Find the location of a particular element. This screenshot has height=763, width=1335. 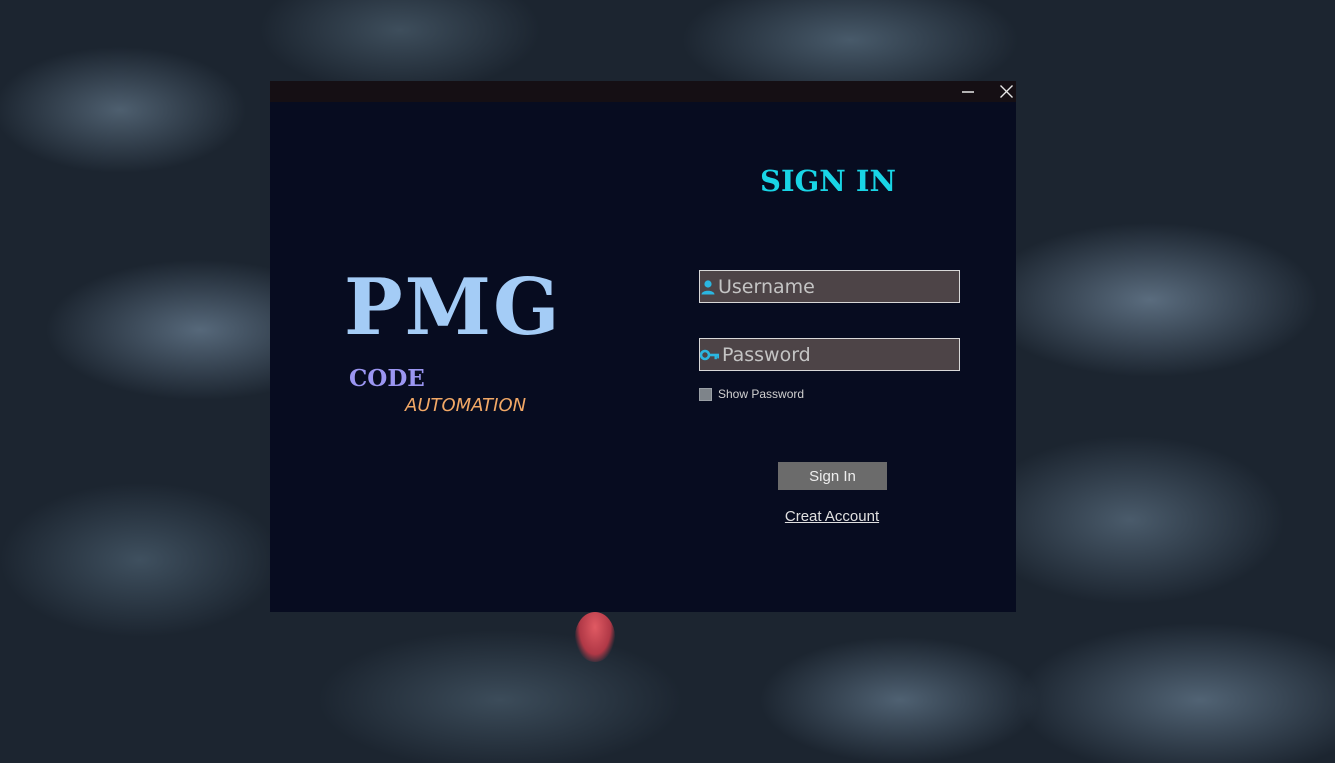

close-icon is located at coordinates (1006, 91).